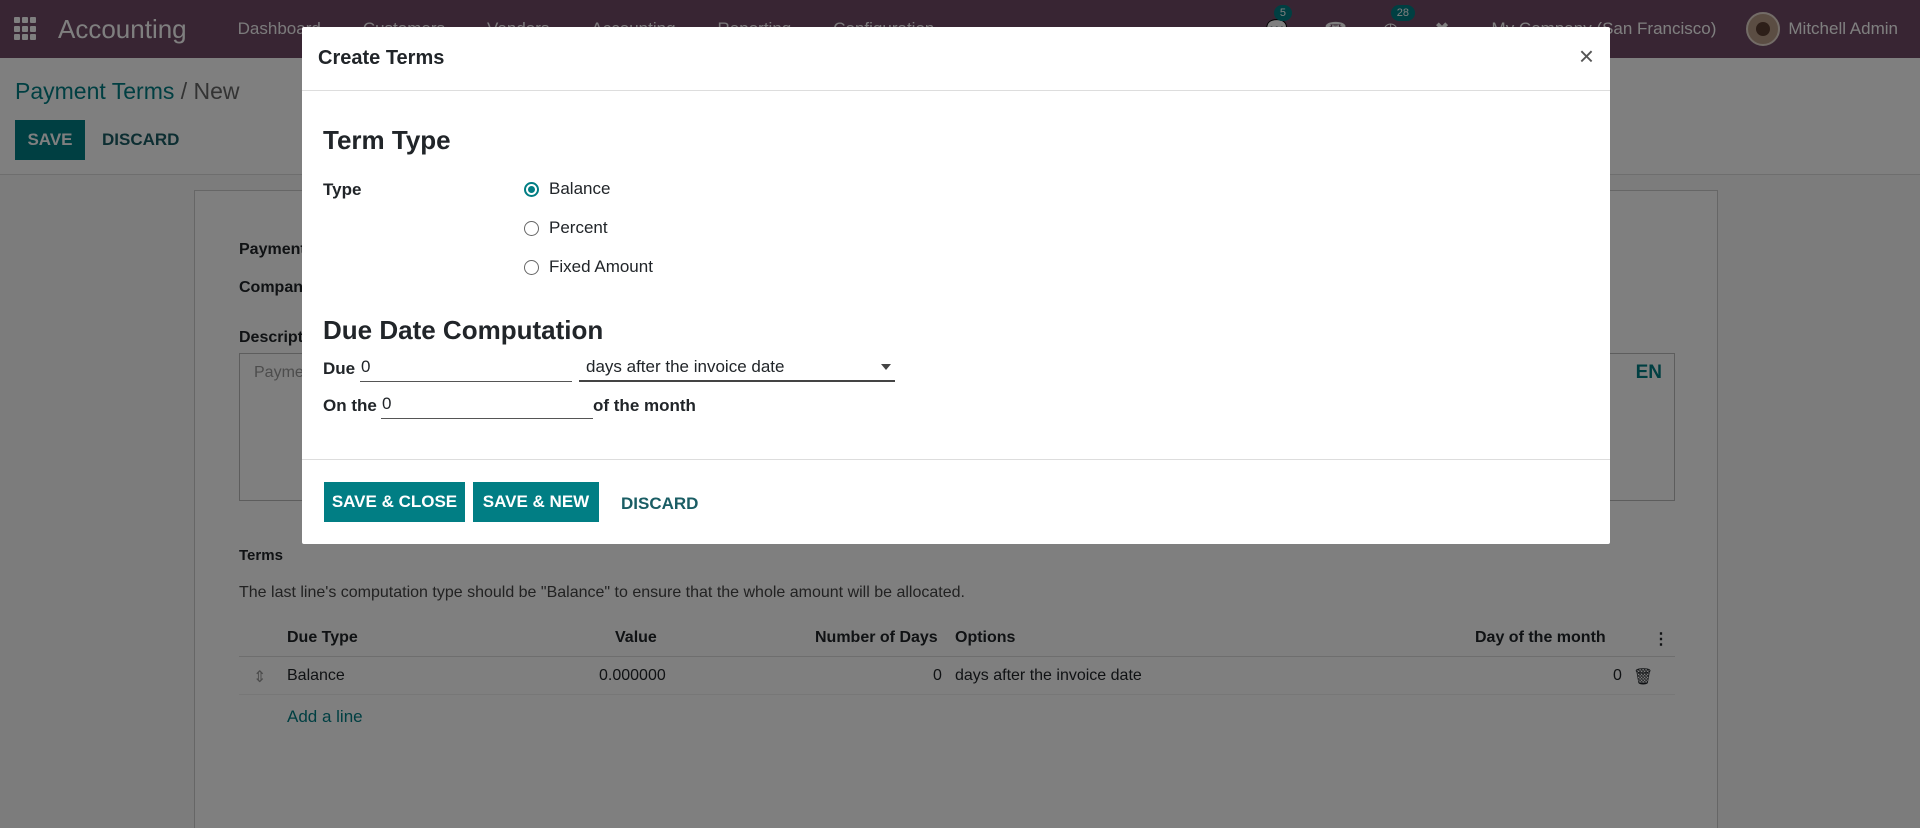  I want to click on radio-fixed-amount: Fixed Amount, so click(588, 267).